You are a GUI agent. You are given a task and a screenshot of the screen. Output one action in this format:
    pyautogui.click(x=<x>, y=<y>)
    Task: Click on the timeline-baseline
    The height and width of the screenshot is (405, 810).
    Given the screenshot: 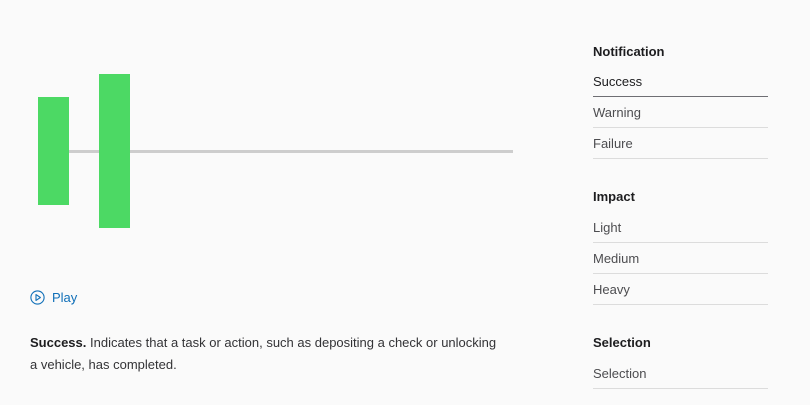 What is the action you would take?
    pyautogui.click(x=290, y=151)
    